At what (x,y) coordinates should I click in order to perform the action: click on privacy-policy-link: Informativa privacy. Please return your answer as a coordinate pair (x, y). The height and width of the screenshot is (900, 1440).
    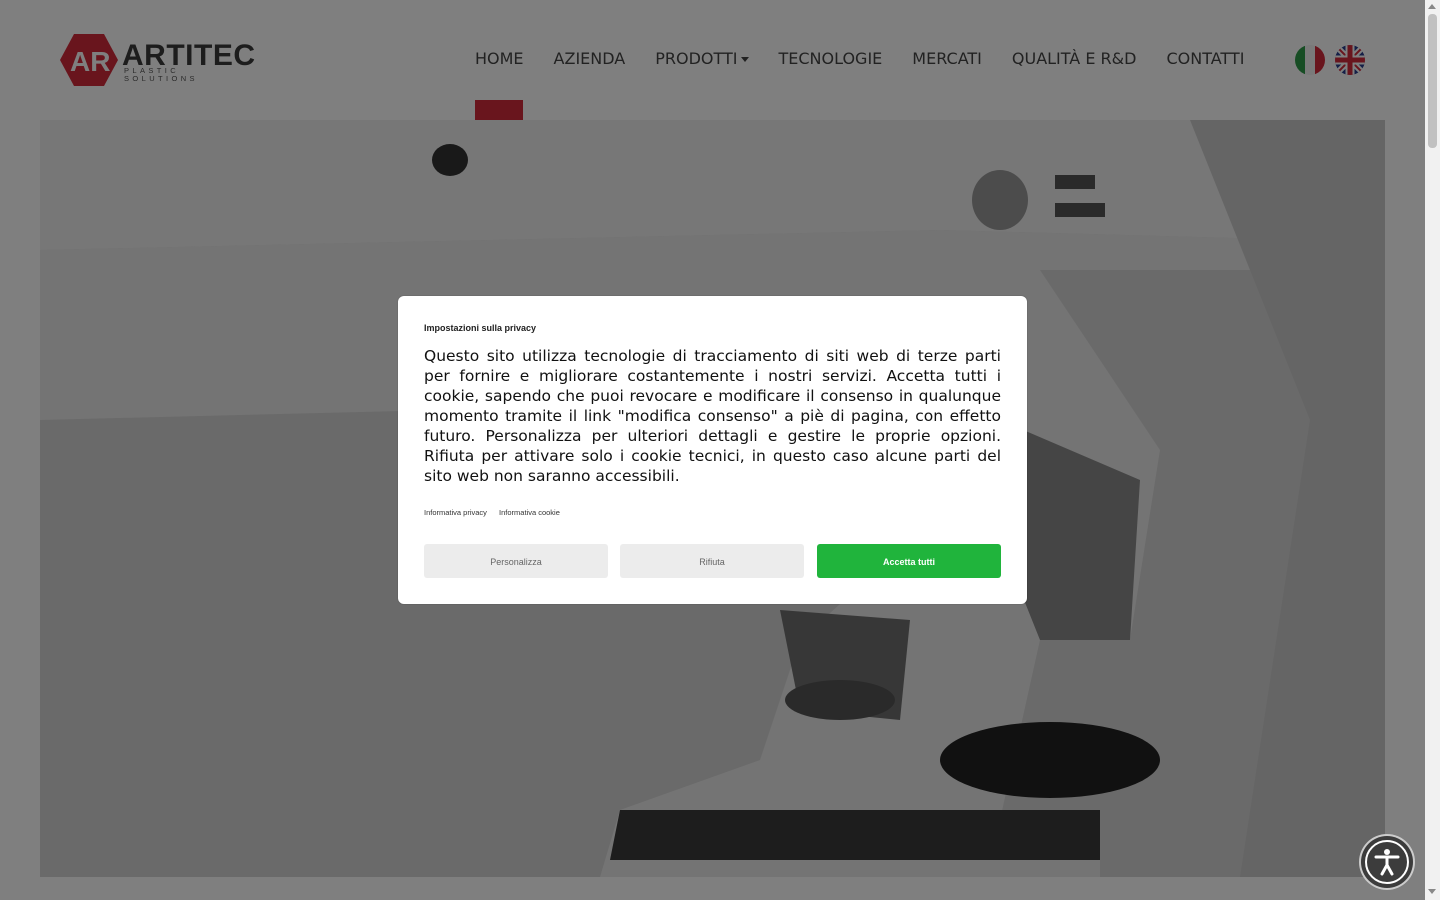
    Looking at the image, I should click on (455, 512).